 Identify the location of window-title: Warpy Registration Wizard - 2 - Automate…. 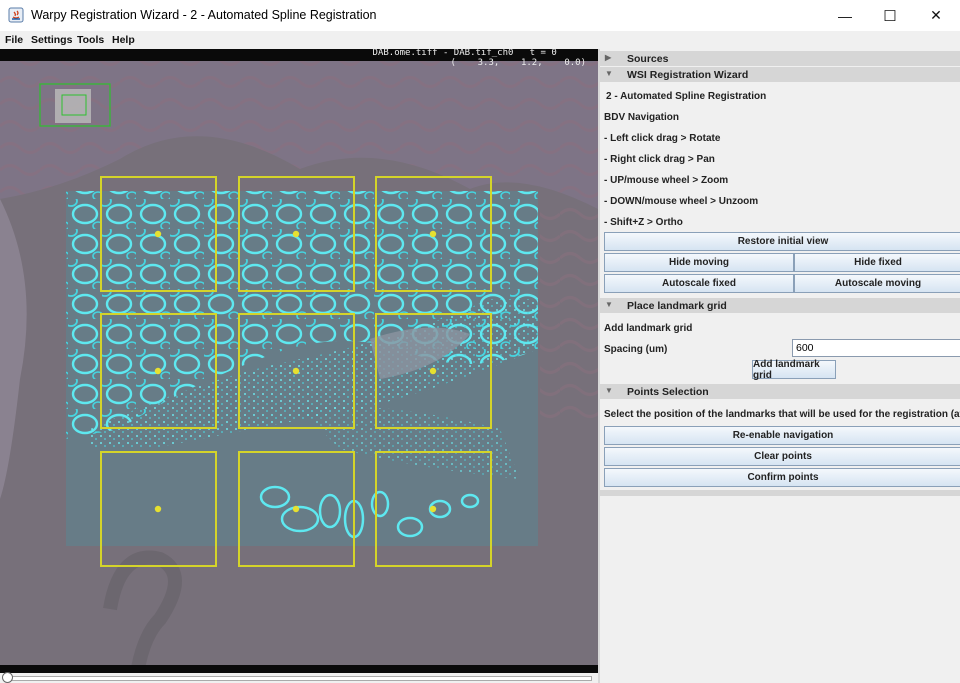
(204, 15).